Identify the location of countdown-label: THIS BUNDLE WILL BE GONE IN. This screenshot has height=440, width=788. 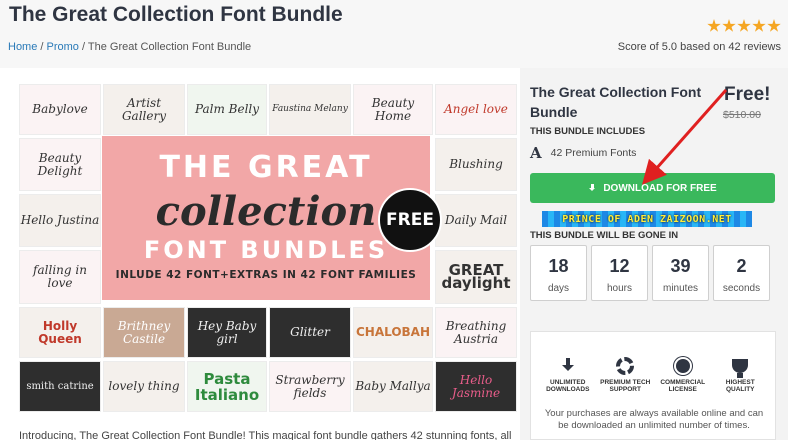
(604, 235).